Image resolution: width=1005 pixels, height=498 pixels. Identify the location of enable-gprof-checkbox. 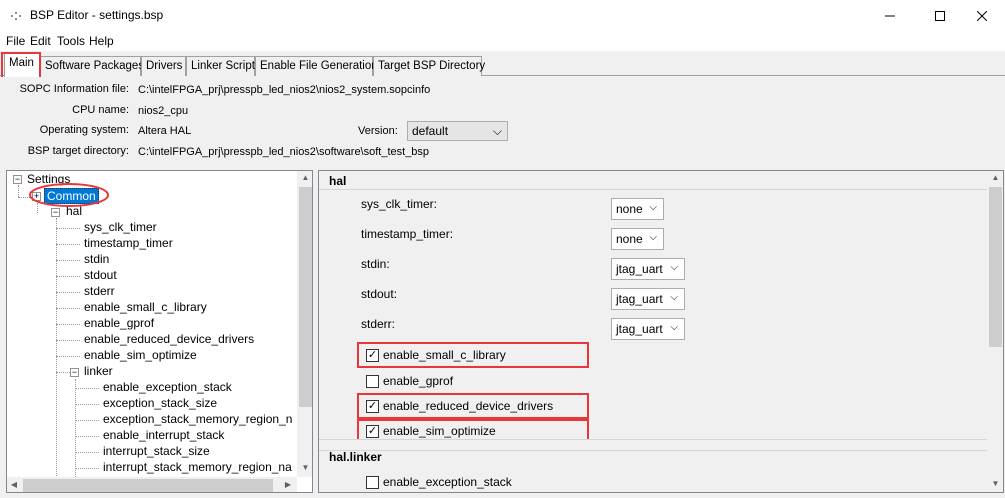
(372, 381).